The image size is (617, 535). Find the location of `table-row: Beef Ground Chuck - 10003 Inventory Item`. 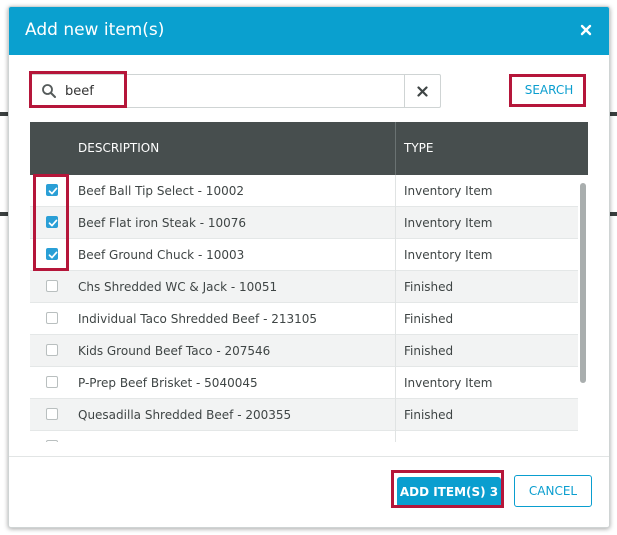

table-row: Beef Ground Chuck - 10003 Inventory Item is located at coordinates (304, 255).